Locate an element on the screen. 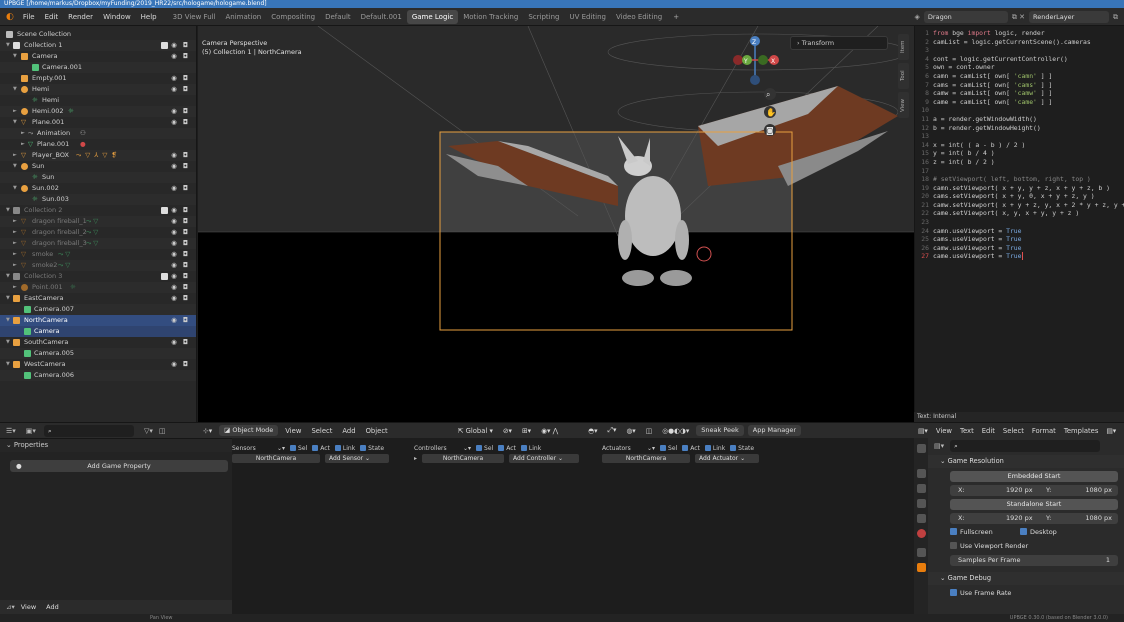  new-collection-icon: ◫ is located at coordinates (162, 431).